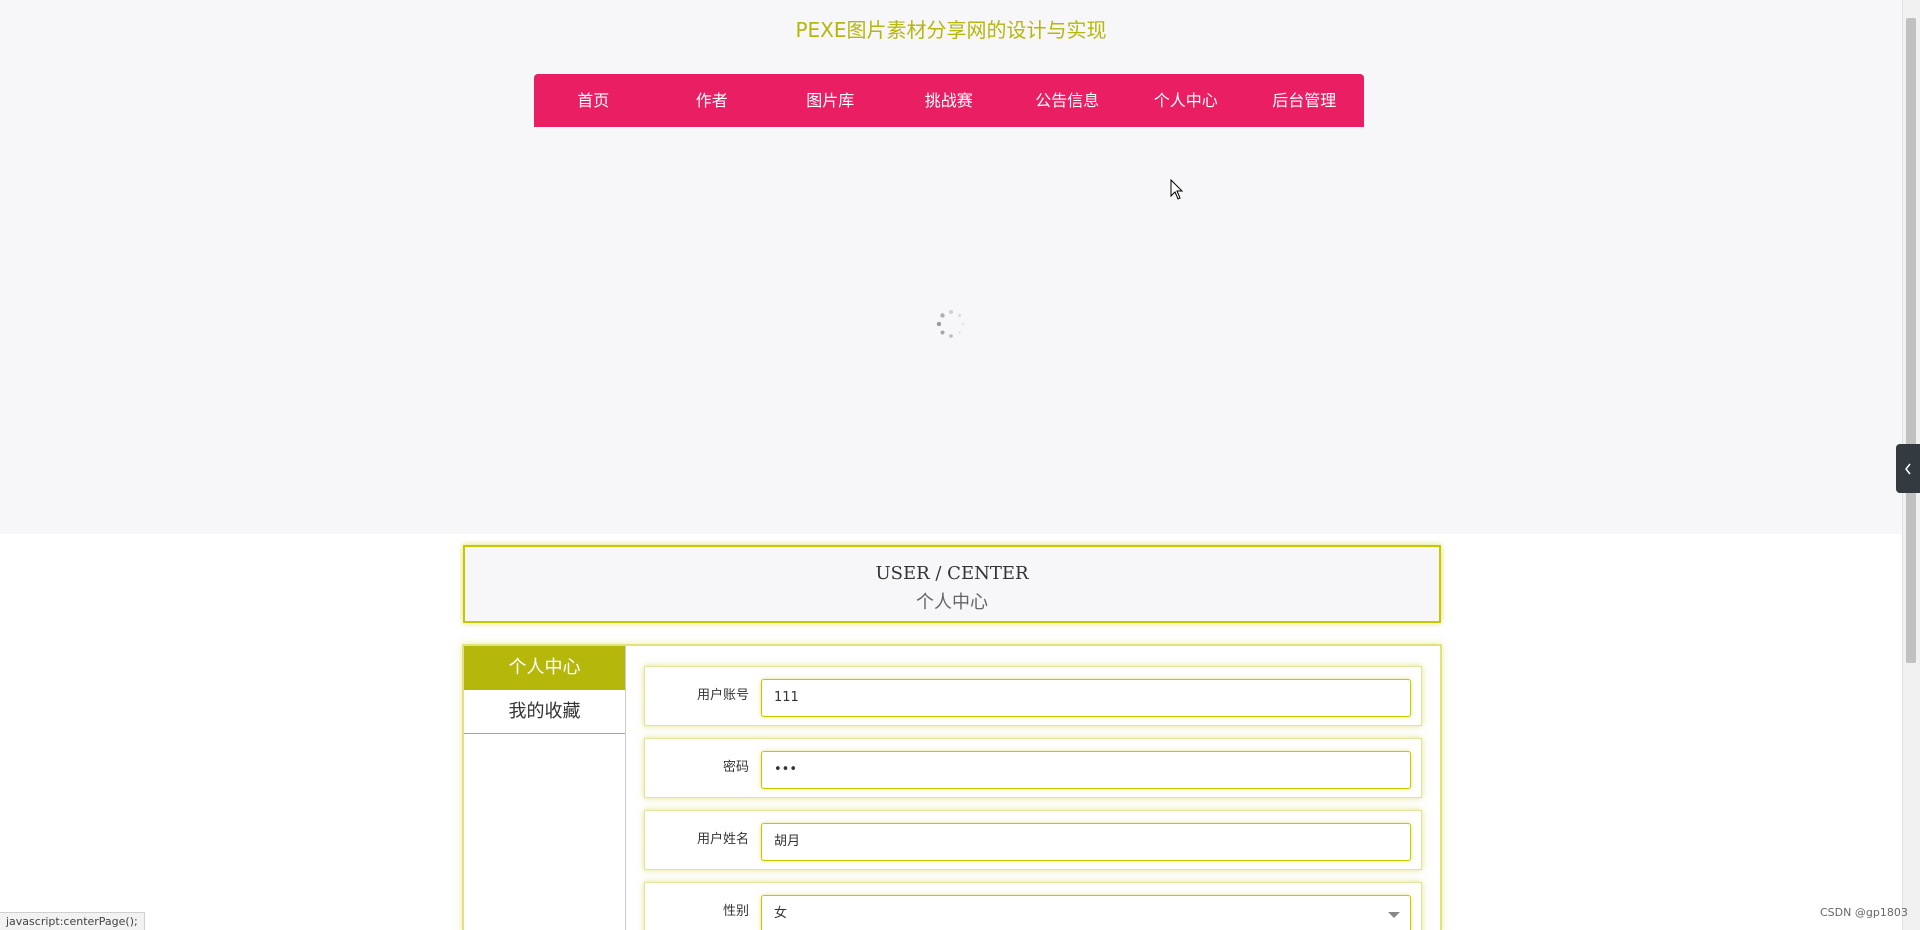 This screenshot has width=1920, height=930. Describe the element at coordinates (545, 788) in the screenshot. I see `side-menu: 个人中心 我的收藏` at that location.